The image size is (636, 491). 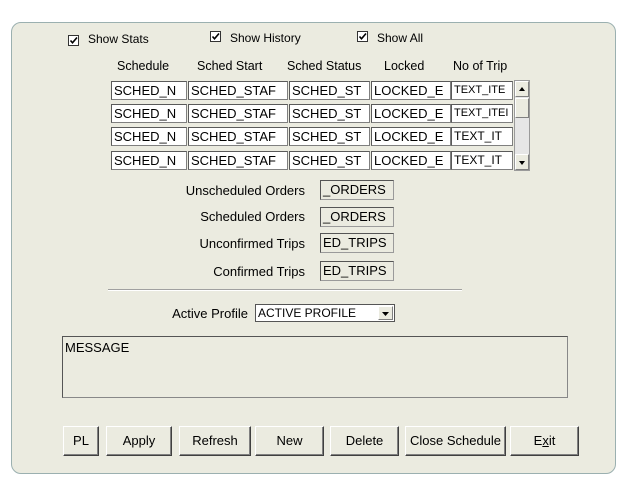 I want to click on column-header-sched-start: Sched Start, so click(x=230, y=66).